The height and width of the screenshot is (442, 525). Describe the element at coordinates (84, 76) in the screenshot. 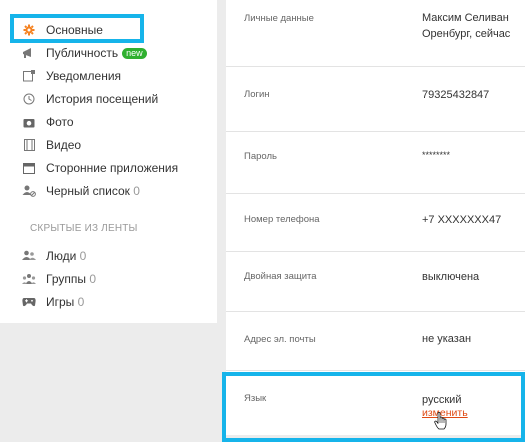

I see `sidebar-item-label: Уведомления` at that location.